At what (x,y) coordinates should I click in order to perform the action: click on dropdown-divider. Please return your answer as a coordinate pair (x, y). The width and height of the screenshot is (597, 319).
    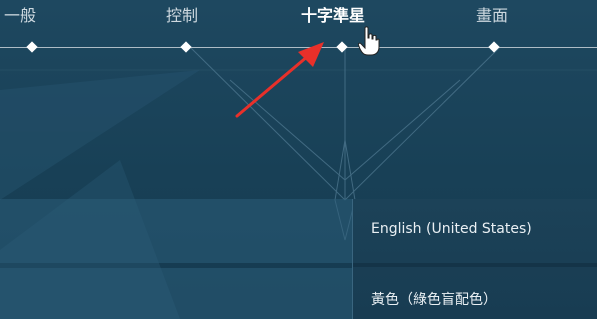
    Looking at the image, I should click on (475, 265).